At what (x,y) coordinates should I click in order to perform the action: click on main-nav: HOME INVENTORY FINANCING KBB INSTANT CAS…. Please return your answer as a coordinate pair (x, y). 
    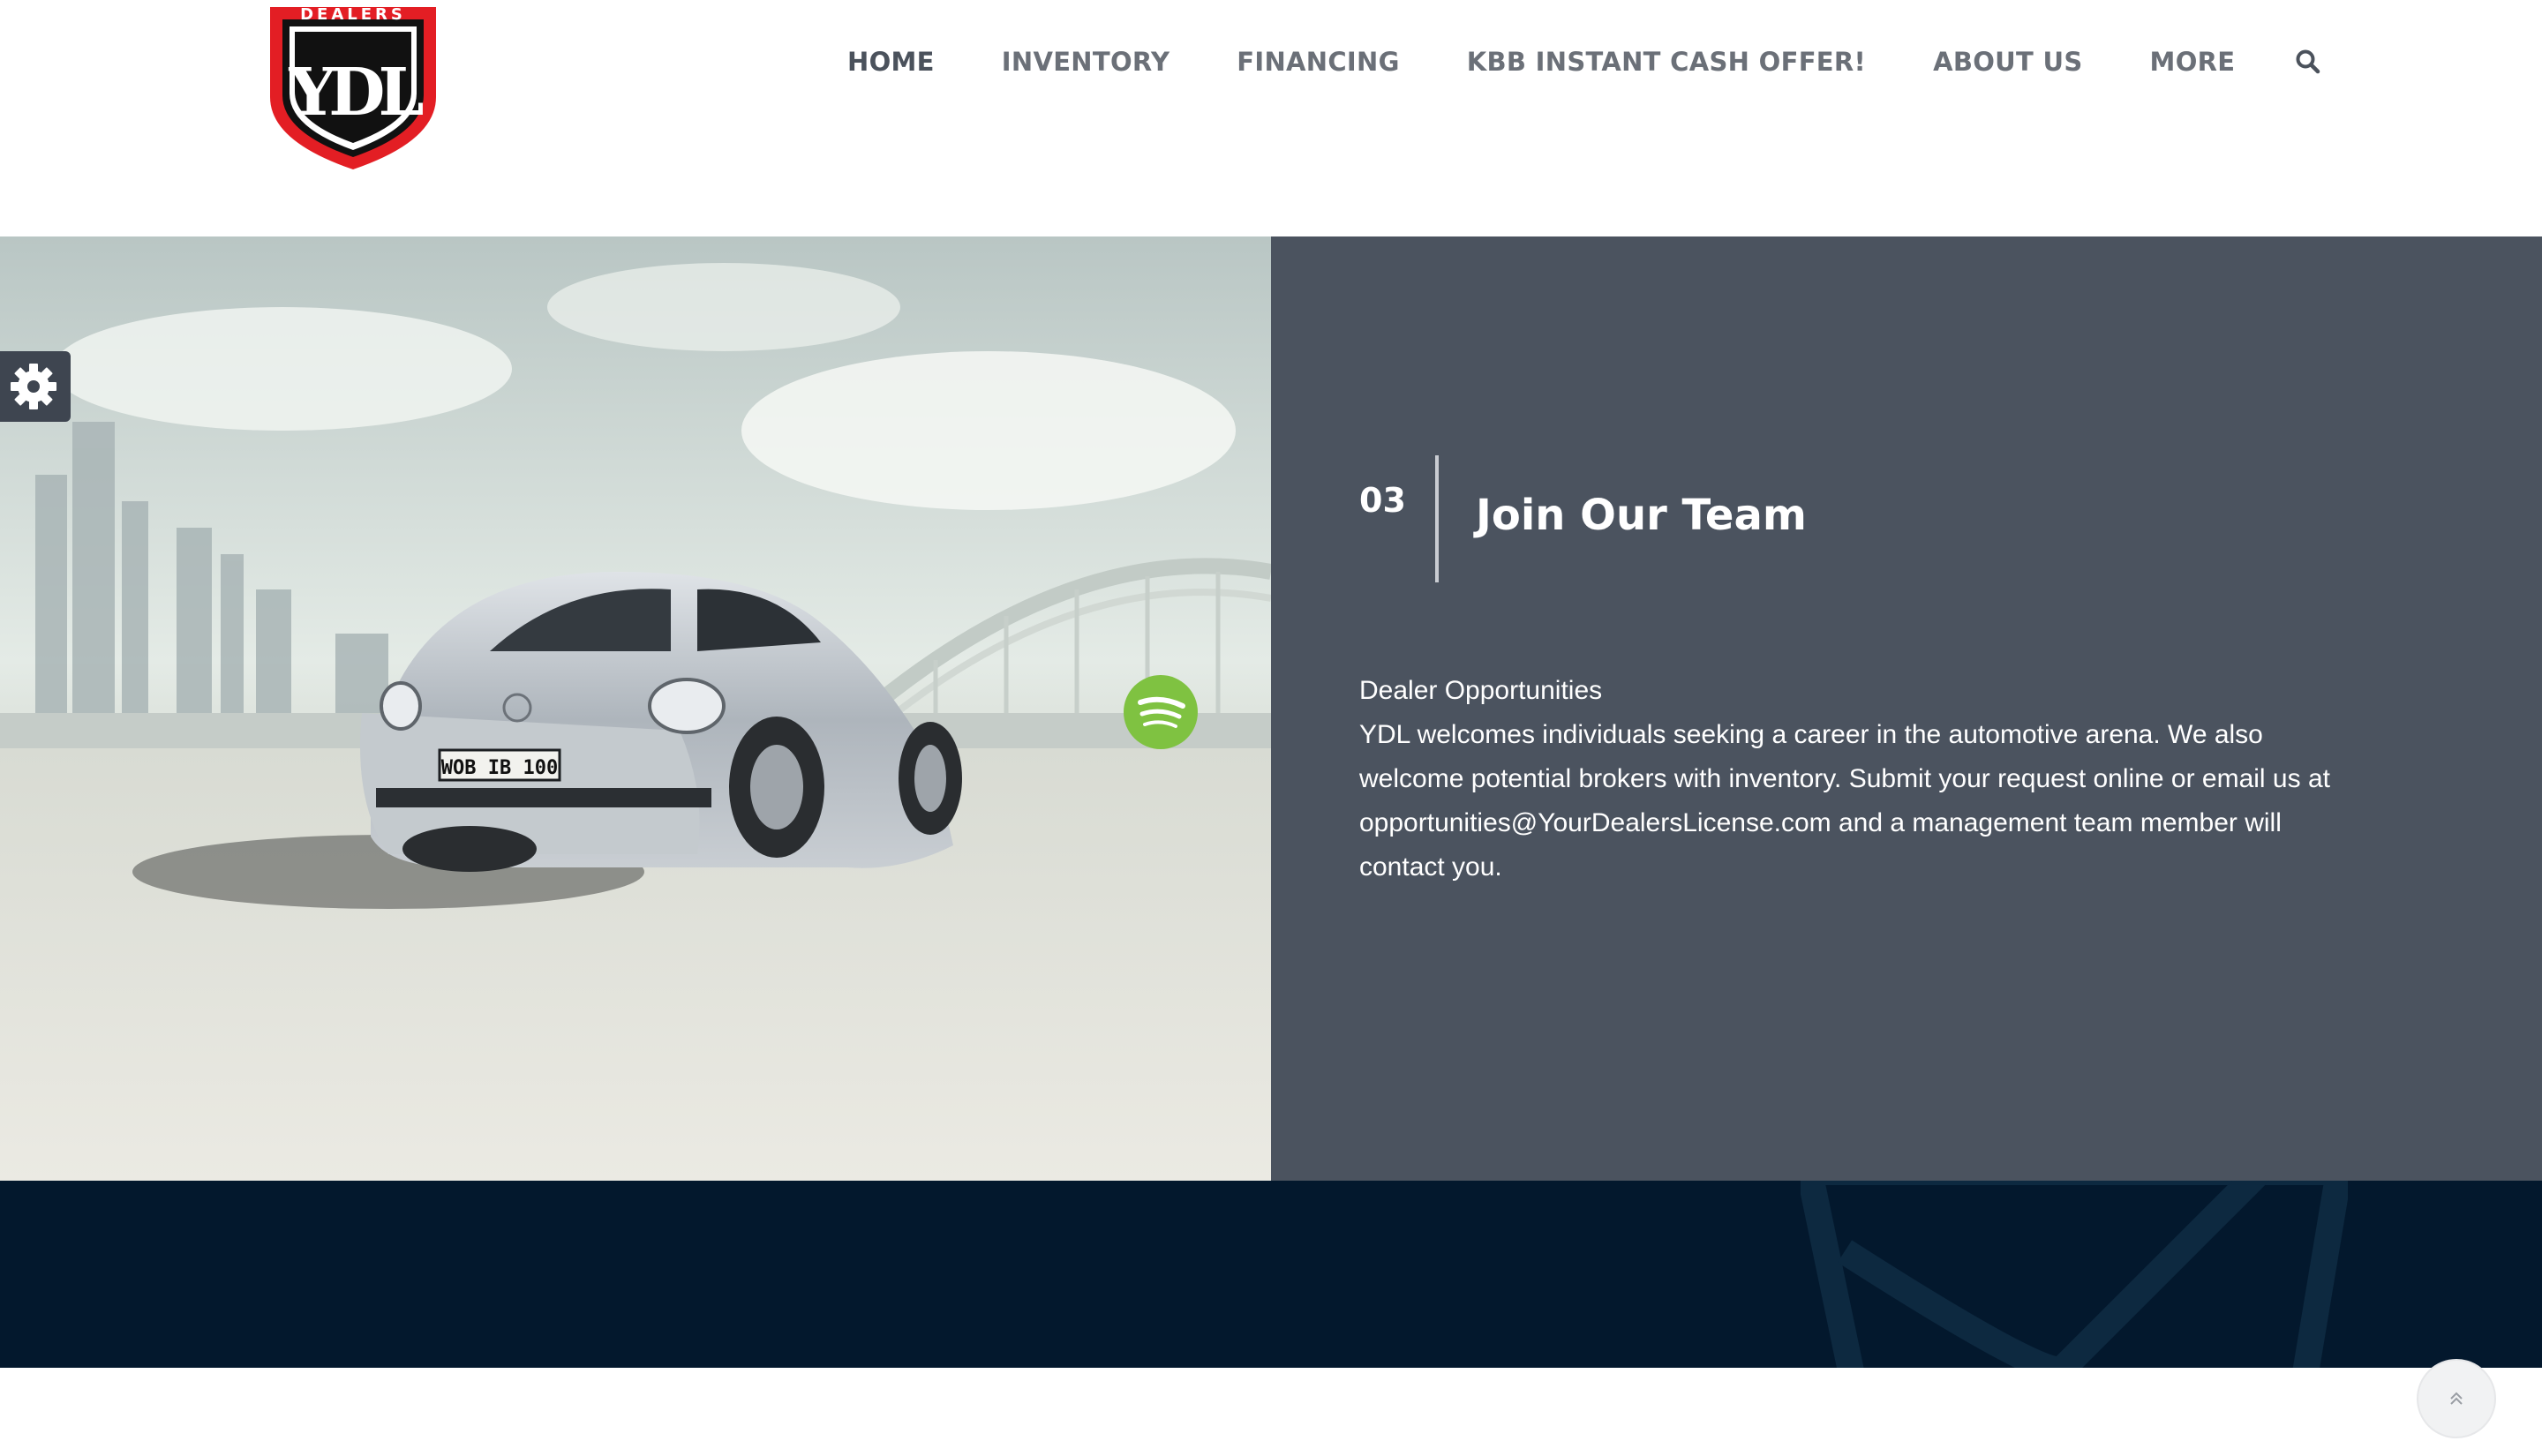
    Looking at the image, I should click on (1584, 61).